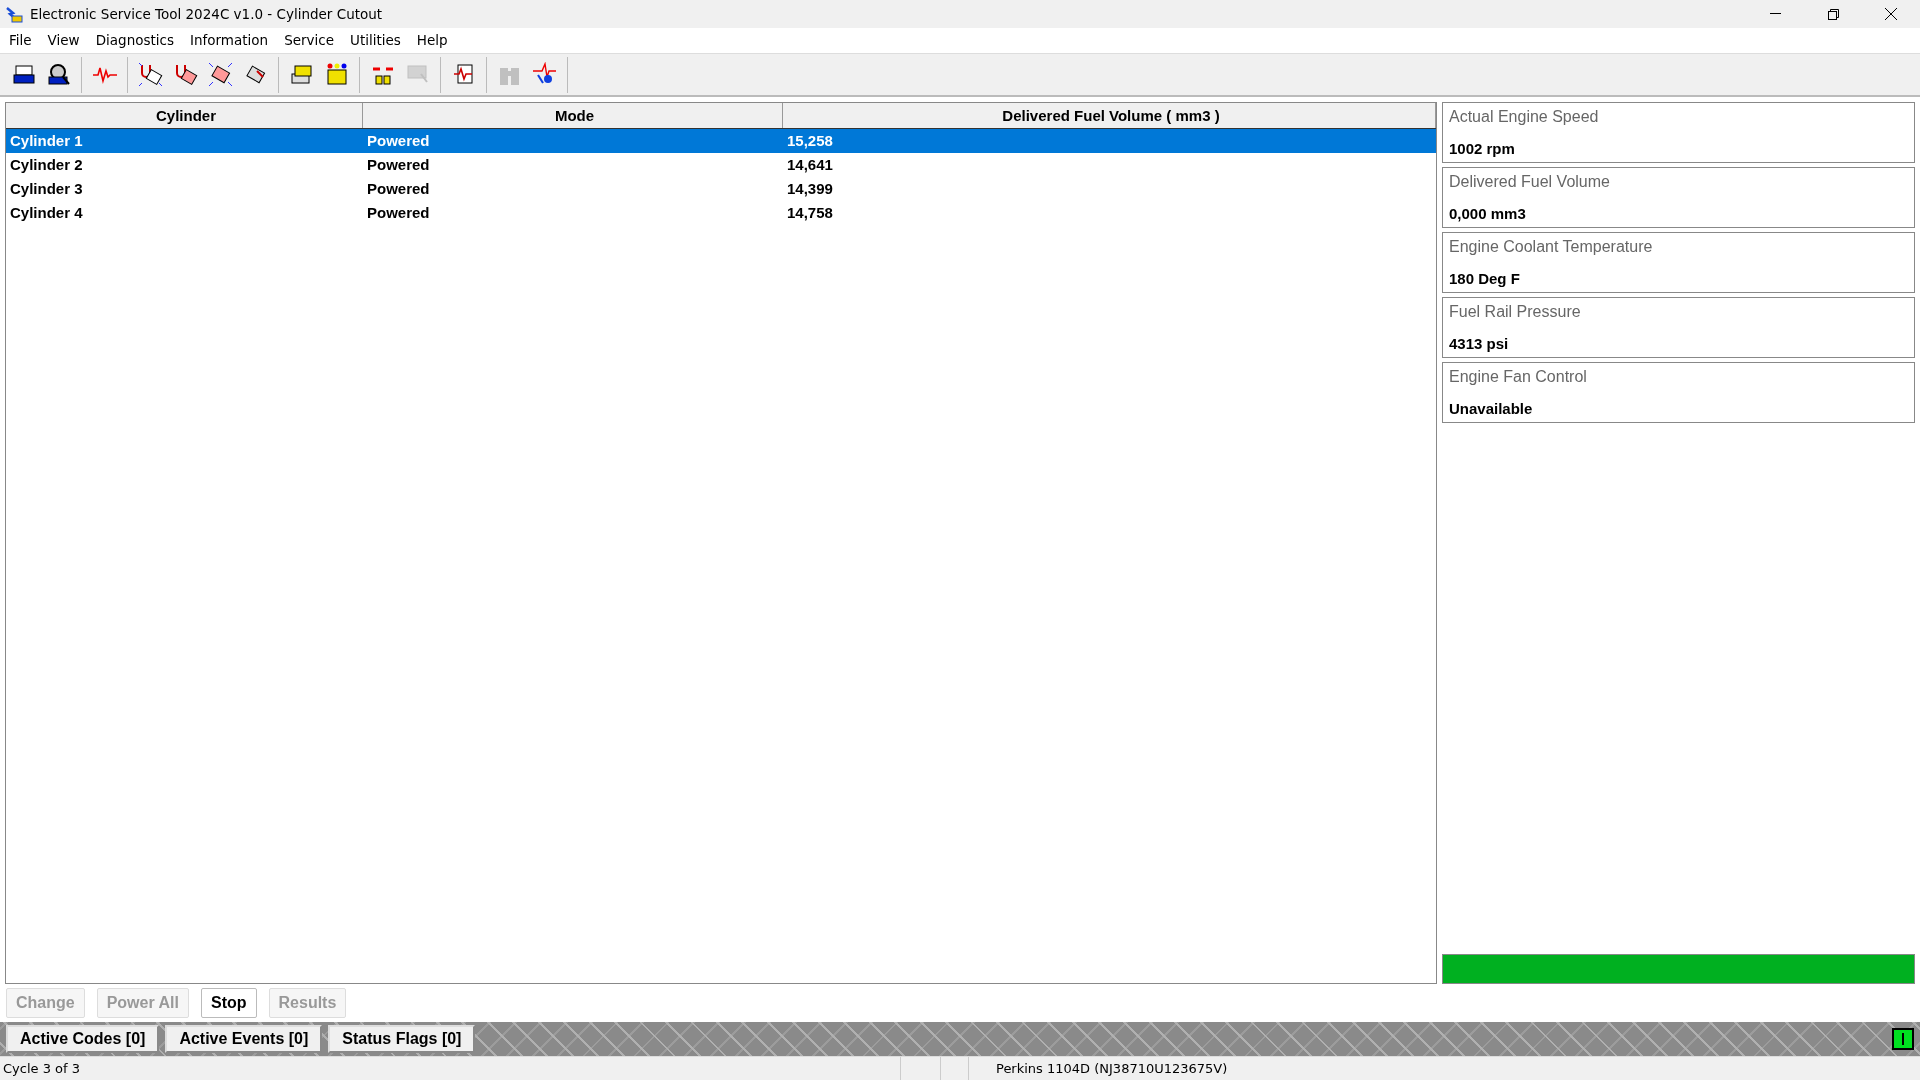 The height and width of the screenshot is (1080, 1920). I want to click on status-text: Cycle 3 of 3, so click(41, 1068).